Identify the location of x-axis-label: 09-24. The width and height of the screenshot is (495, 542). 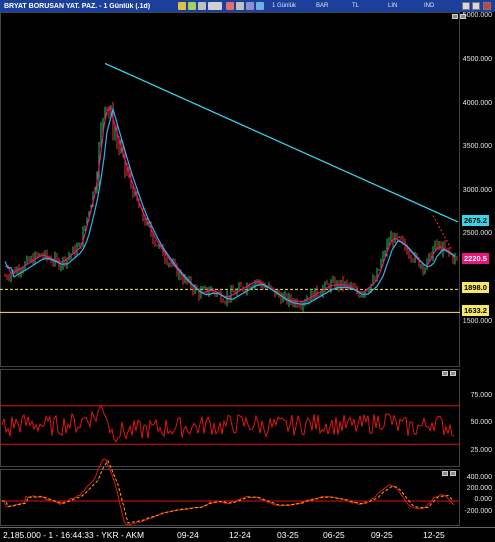
(188, 535).